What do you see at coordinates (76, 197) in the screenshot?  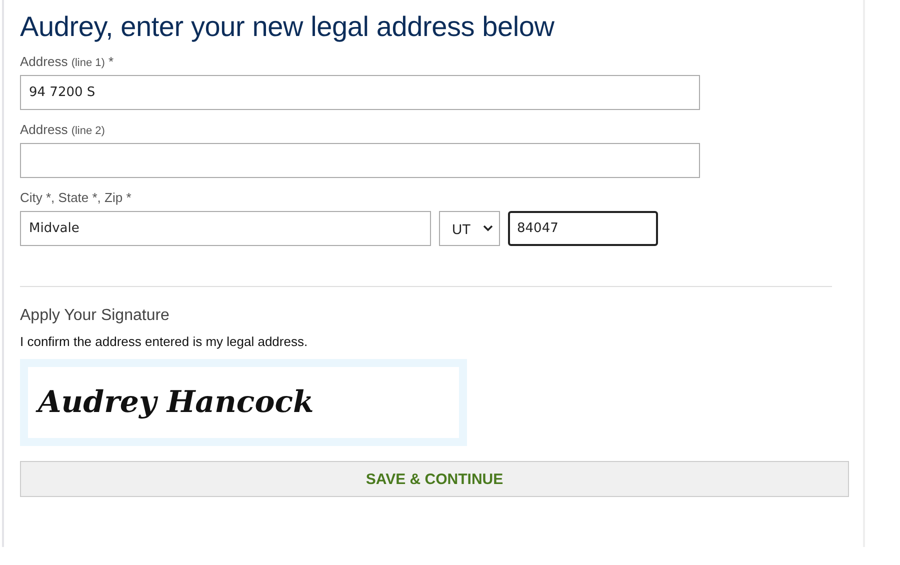 I see `field-label: City *, State *, Zip *` at bounding box center [76, 197].